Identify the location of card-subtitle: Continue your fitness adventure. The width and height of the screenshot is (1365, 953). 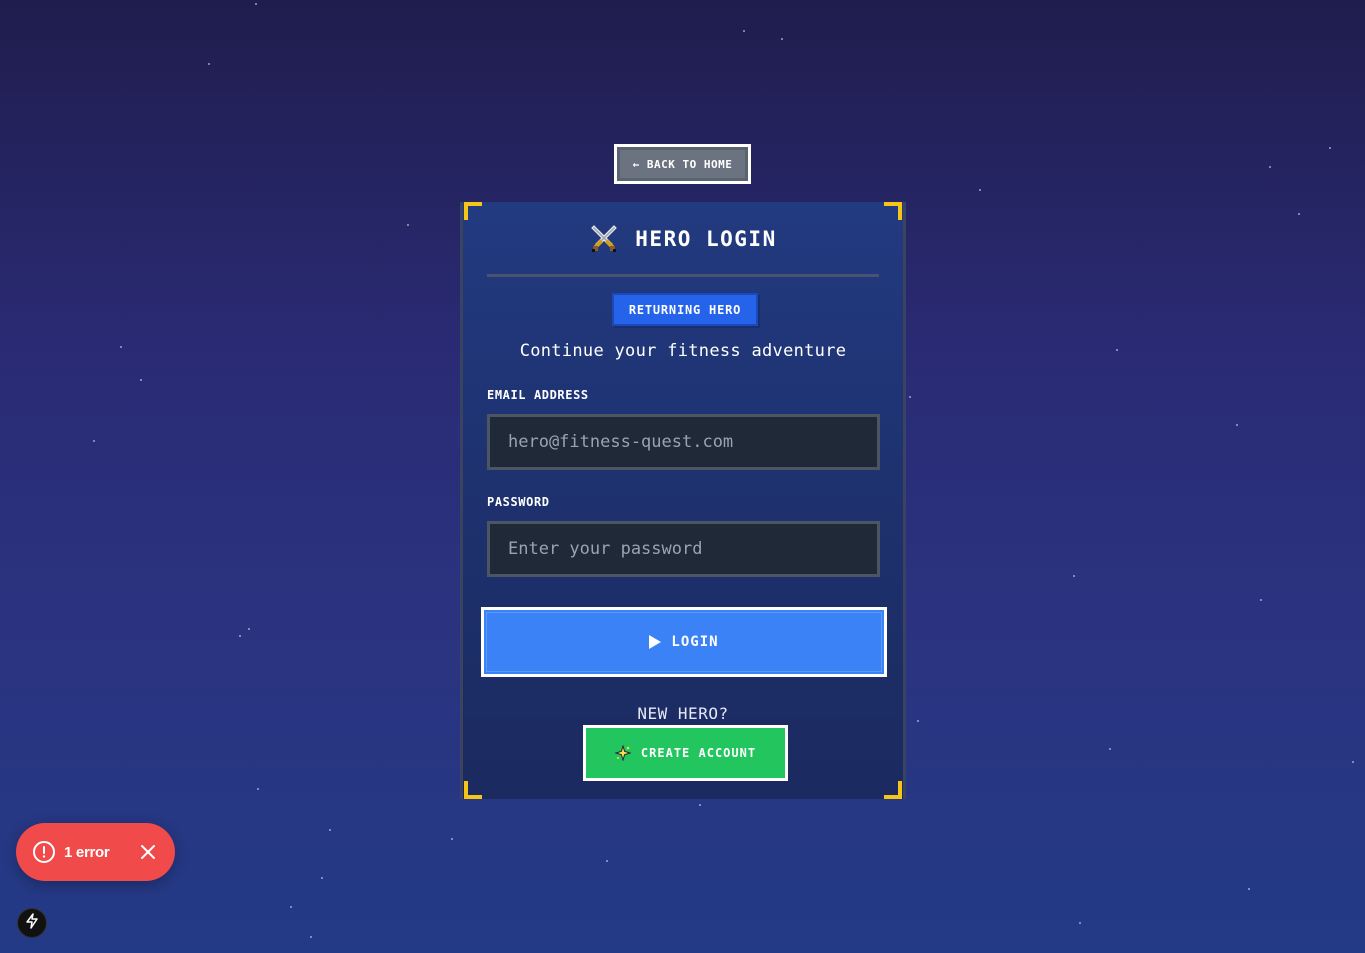
(683, 351).